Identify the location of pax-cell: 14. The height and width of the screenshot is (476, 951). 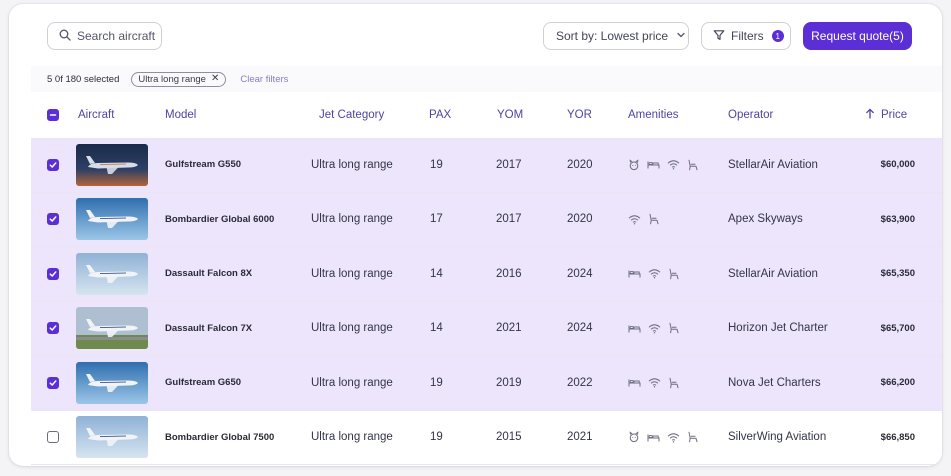
(436, 328).